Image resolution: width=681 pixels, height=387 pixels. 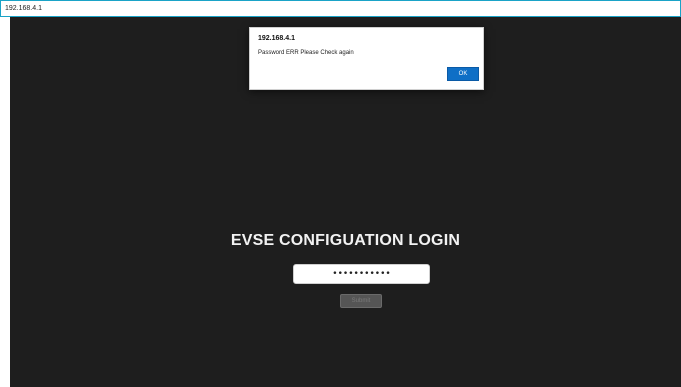 I want to click on alert-message: Password ERR Please Check again, so click(x=306, y=53).